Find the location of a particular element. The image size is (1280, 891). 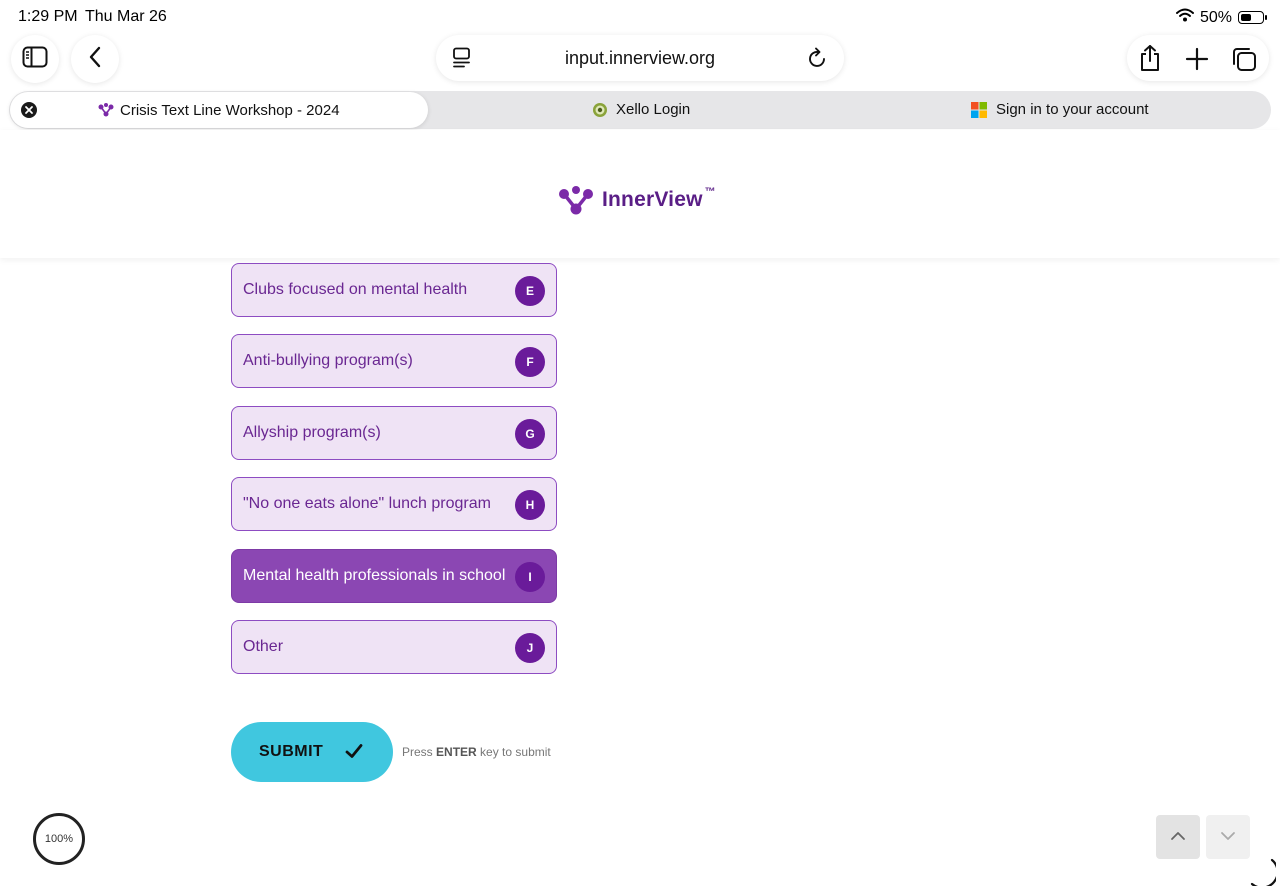

option-other: Other J is located at coordinates (394, 647).